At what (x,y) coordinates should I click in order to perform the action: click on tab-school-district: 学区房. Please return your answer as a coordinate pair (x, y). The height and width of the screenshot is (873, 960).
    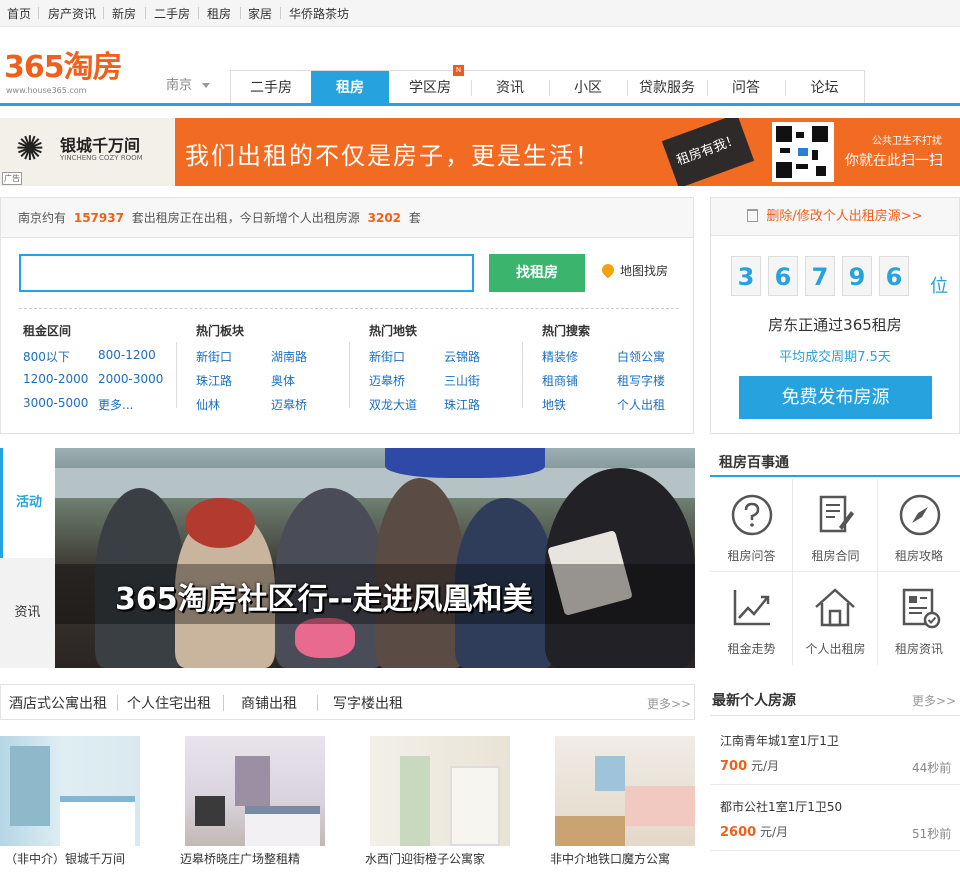
    Looking at the image, I should click on (430, 88).